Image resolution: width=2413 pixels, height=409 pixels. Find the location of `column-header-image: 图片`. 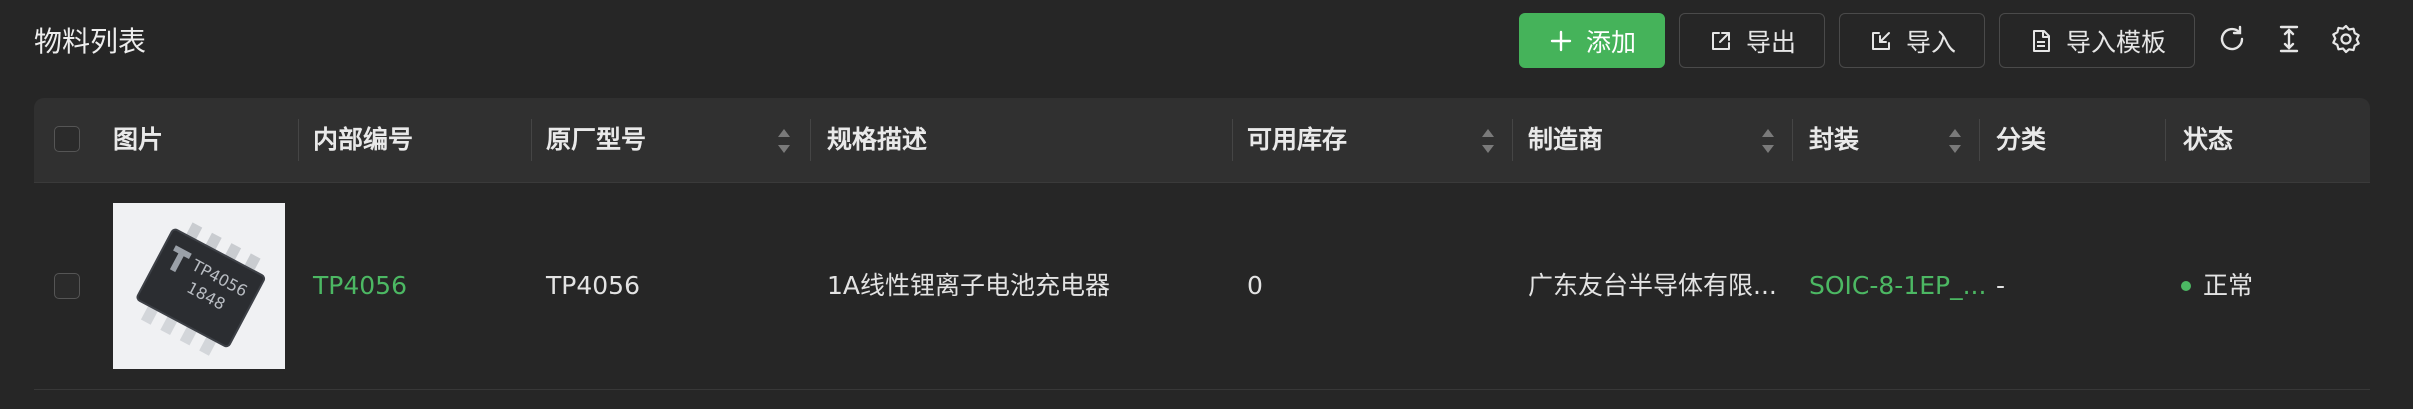

column-header-image: 图片 is located at coordinates (138, 139).